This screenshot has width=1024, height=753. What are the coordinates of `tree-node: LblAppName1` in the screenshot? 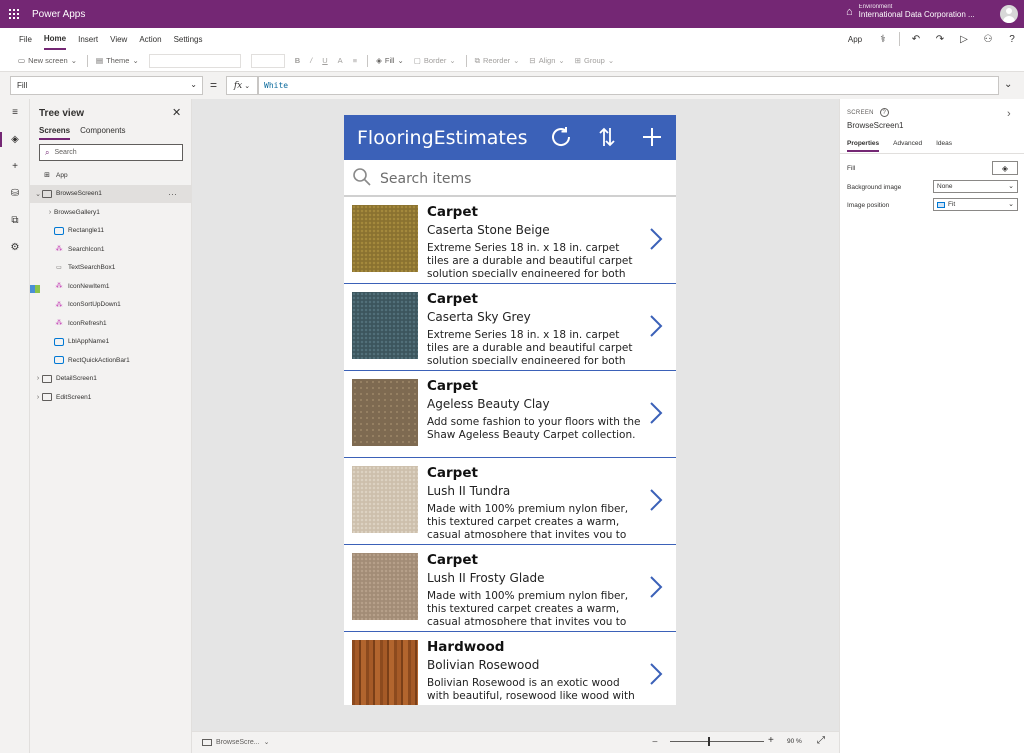 It's located at (110, 342).